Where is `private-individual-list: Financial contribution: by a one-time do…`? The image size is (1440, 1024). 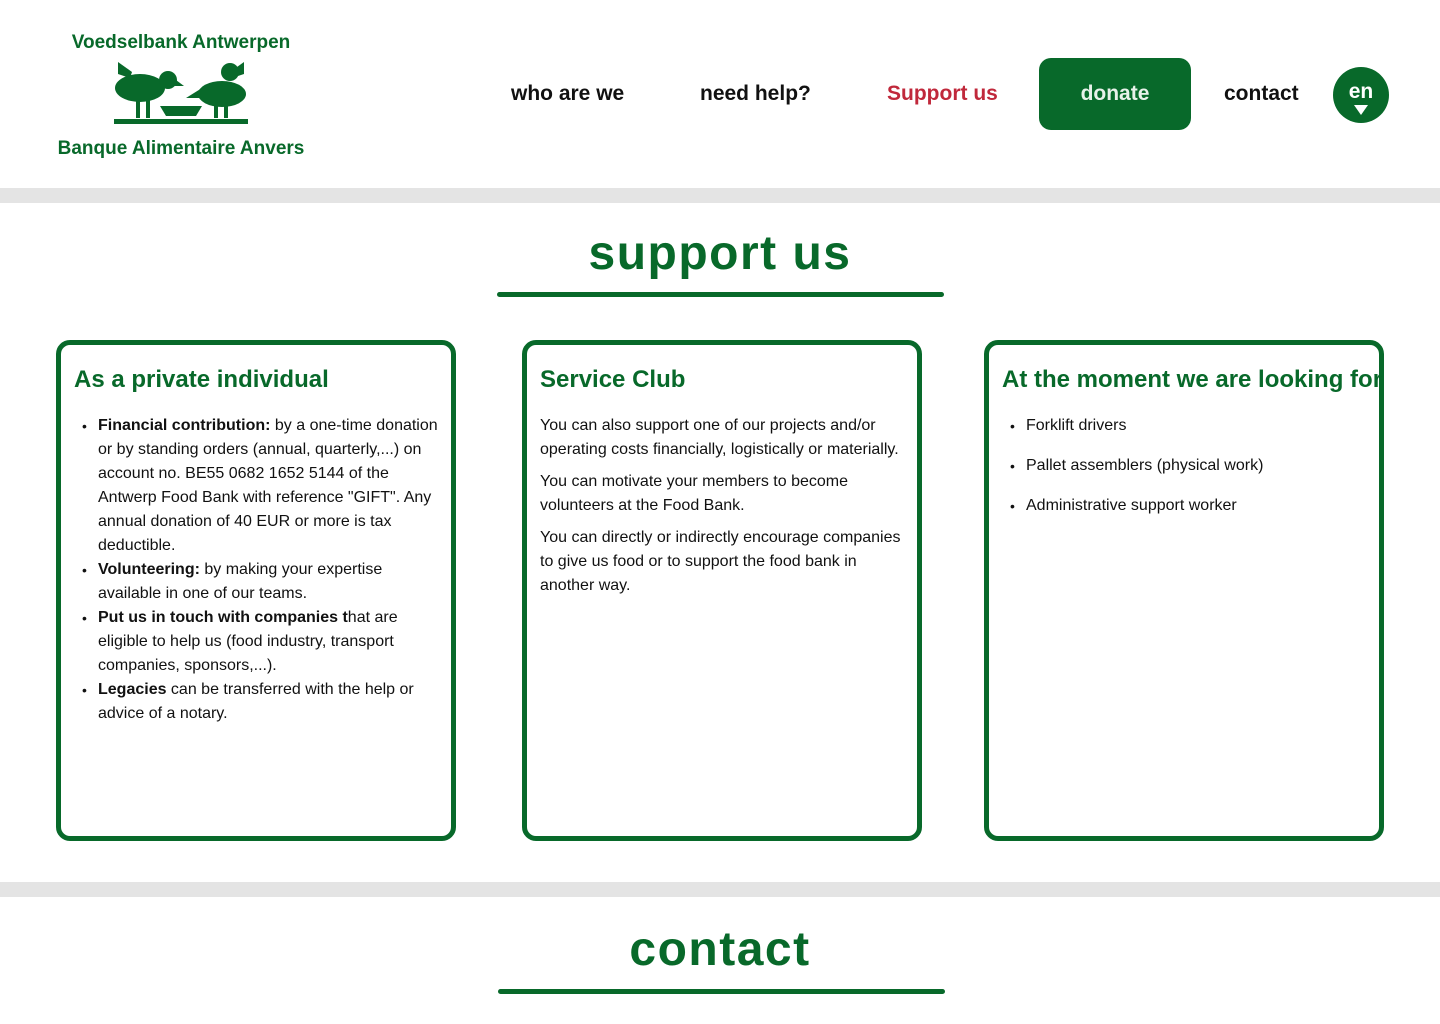
private-individual-list: Financial contribution: by a one-time do… is located at coordinates (256, 570).